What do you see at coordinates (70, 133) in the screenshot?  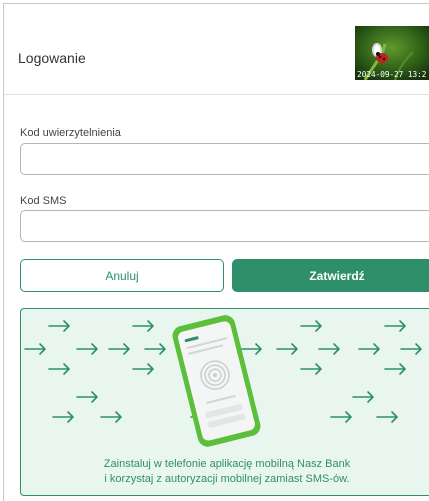 I see `auth-code-label: Kod uwierzytelnienia` at bounding box center [70, 133].